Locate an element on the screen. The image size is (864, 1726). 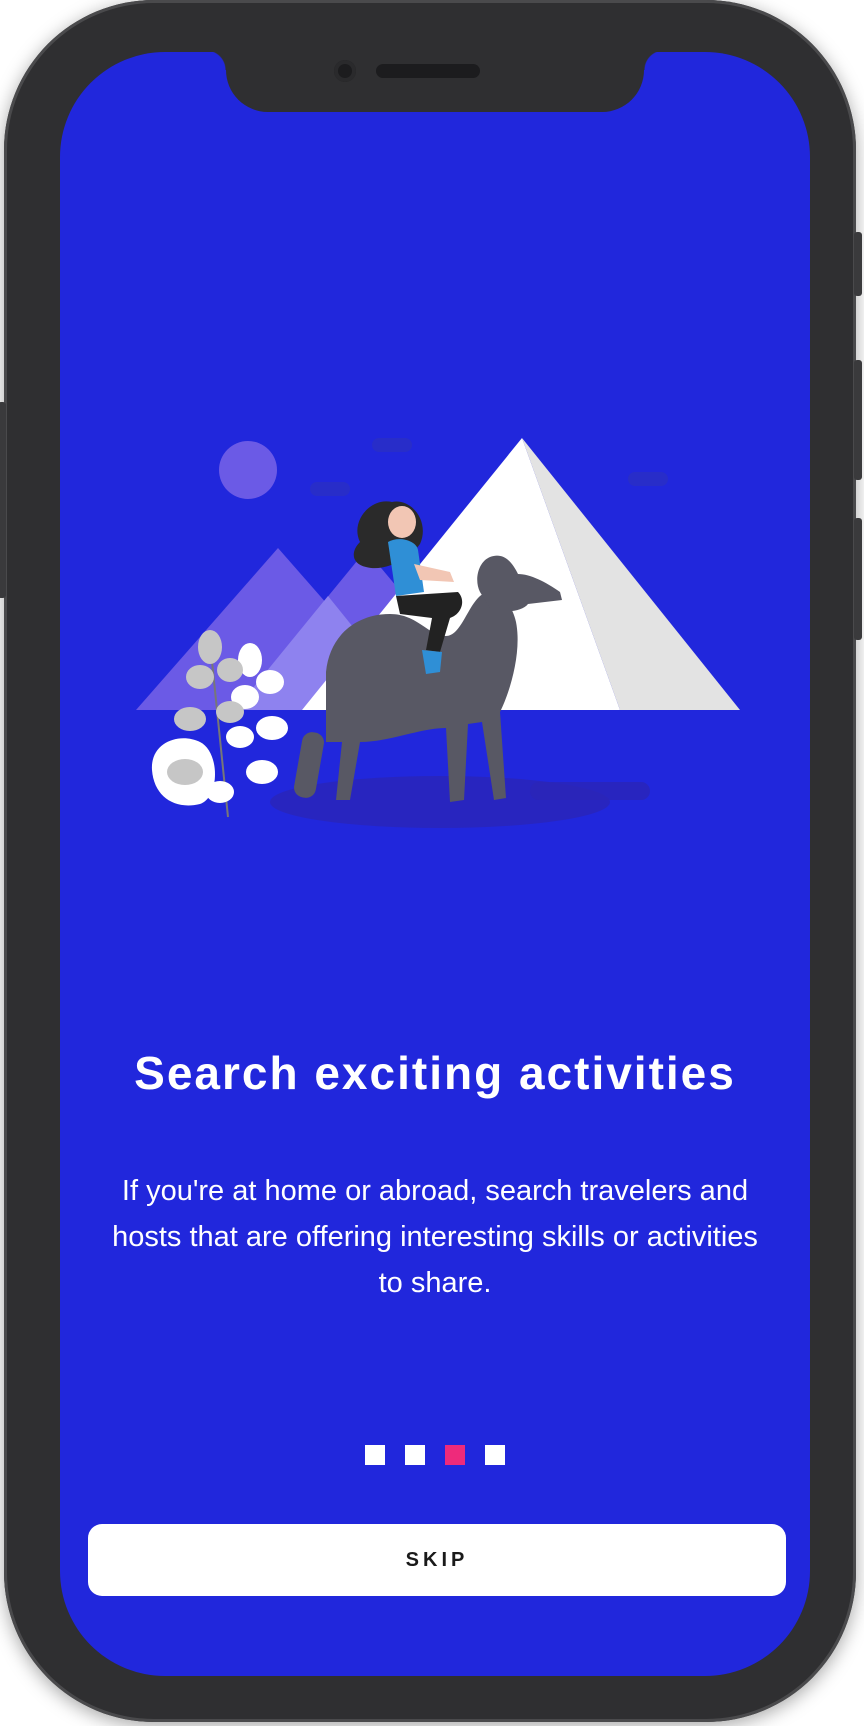
ground-shadow-extension is located at coordinates (590, 791).